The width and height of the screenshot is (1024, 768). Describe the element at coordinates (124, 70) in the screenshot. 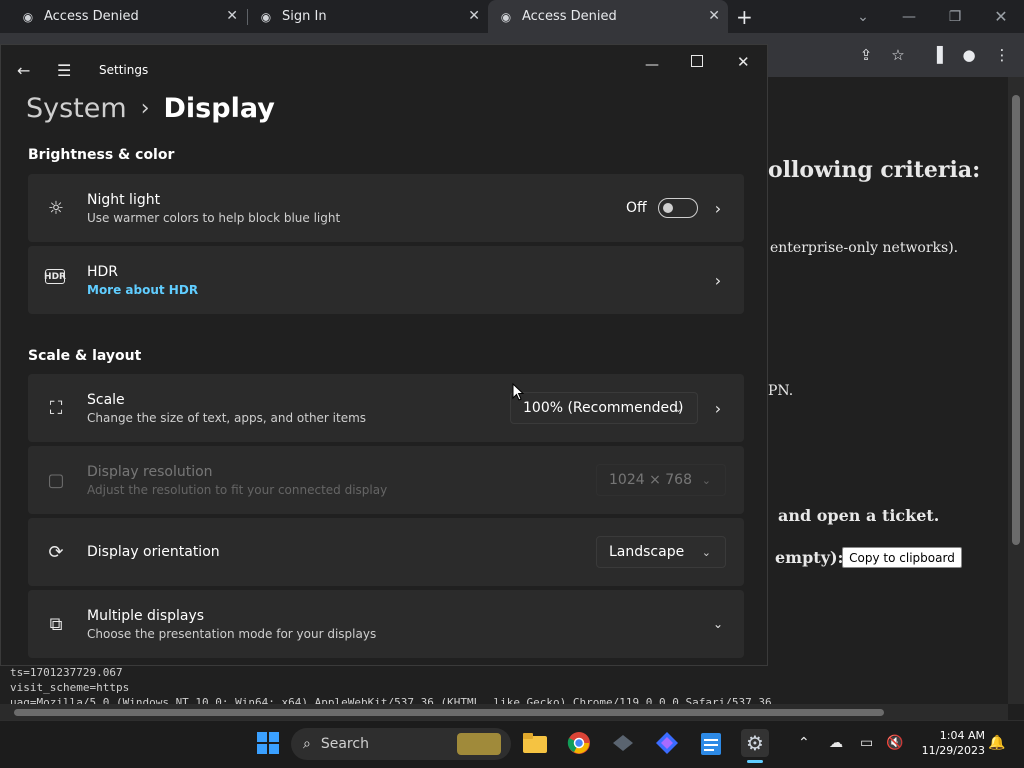

I see `window-title: Settings` at that location.